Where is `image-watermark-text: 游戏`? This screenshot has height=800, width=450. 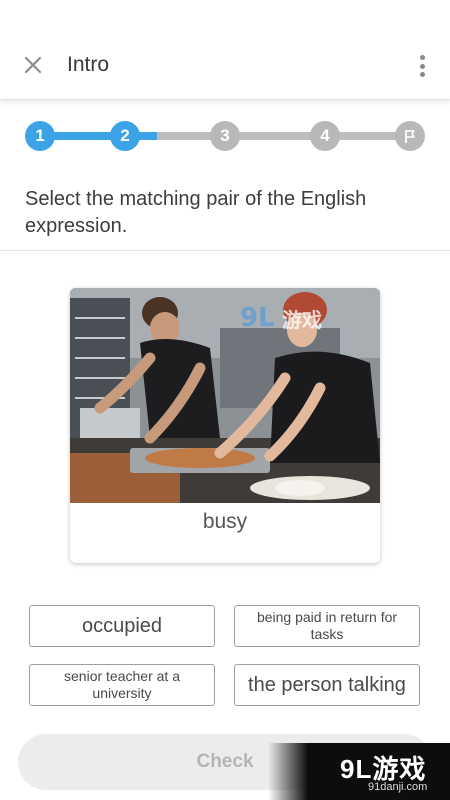 image-watermark-text: 游戏 is located at coordinates (302, 320).